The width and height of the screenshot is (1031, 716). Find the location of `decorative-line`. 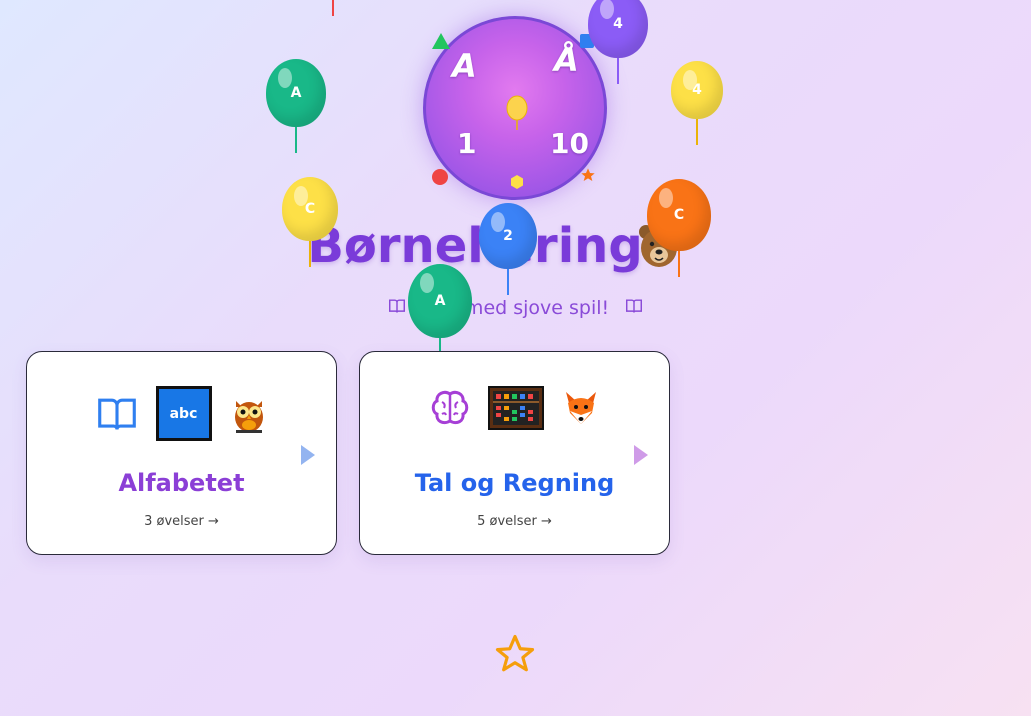

decorative-line is located at coordinates (333, 8).